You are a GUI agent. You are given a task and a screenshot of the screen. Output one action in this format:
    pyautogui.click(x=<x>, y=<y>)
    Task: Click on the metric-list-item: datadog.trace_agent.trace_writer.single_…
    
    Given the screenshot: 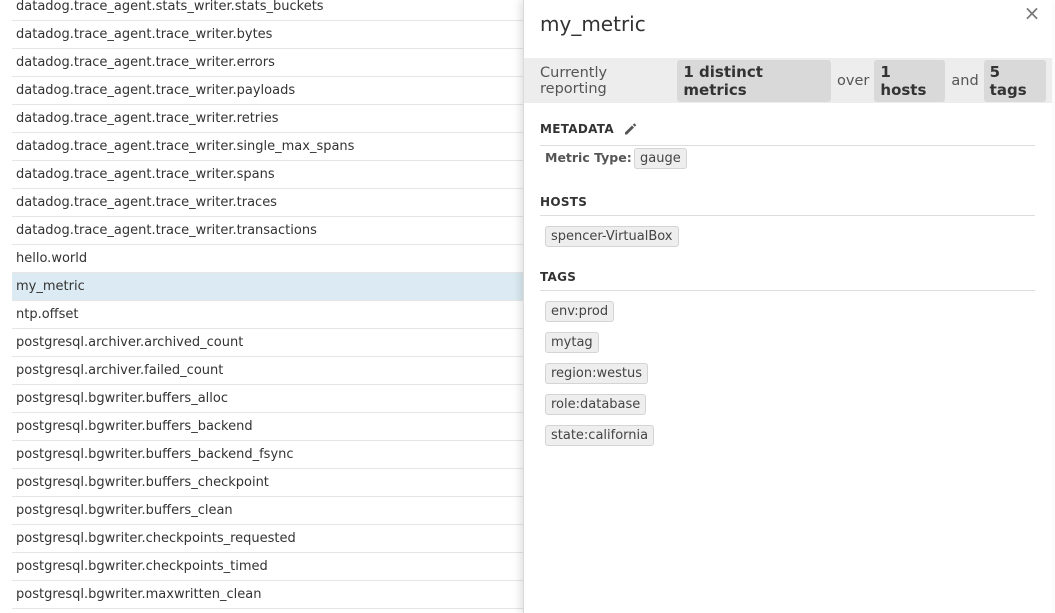 What is the action you would take?
    pyautogui.click(x=272, y=147)
    